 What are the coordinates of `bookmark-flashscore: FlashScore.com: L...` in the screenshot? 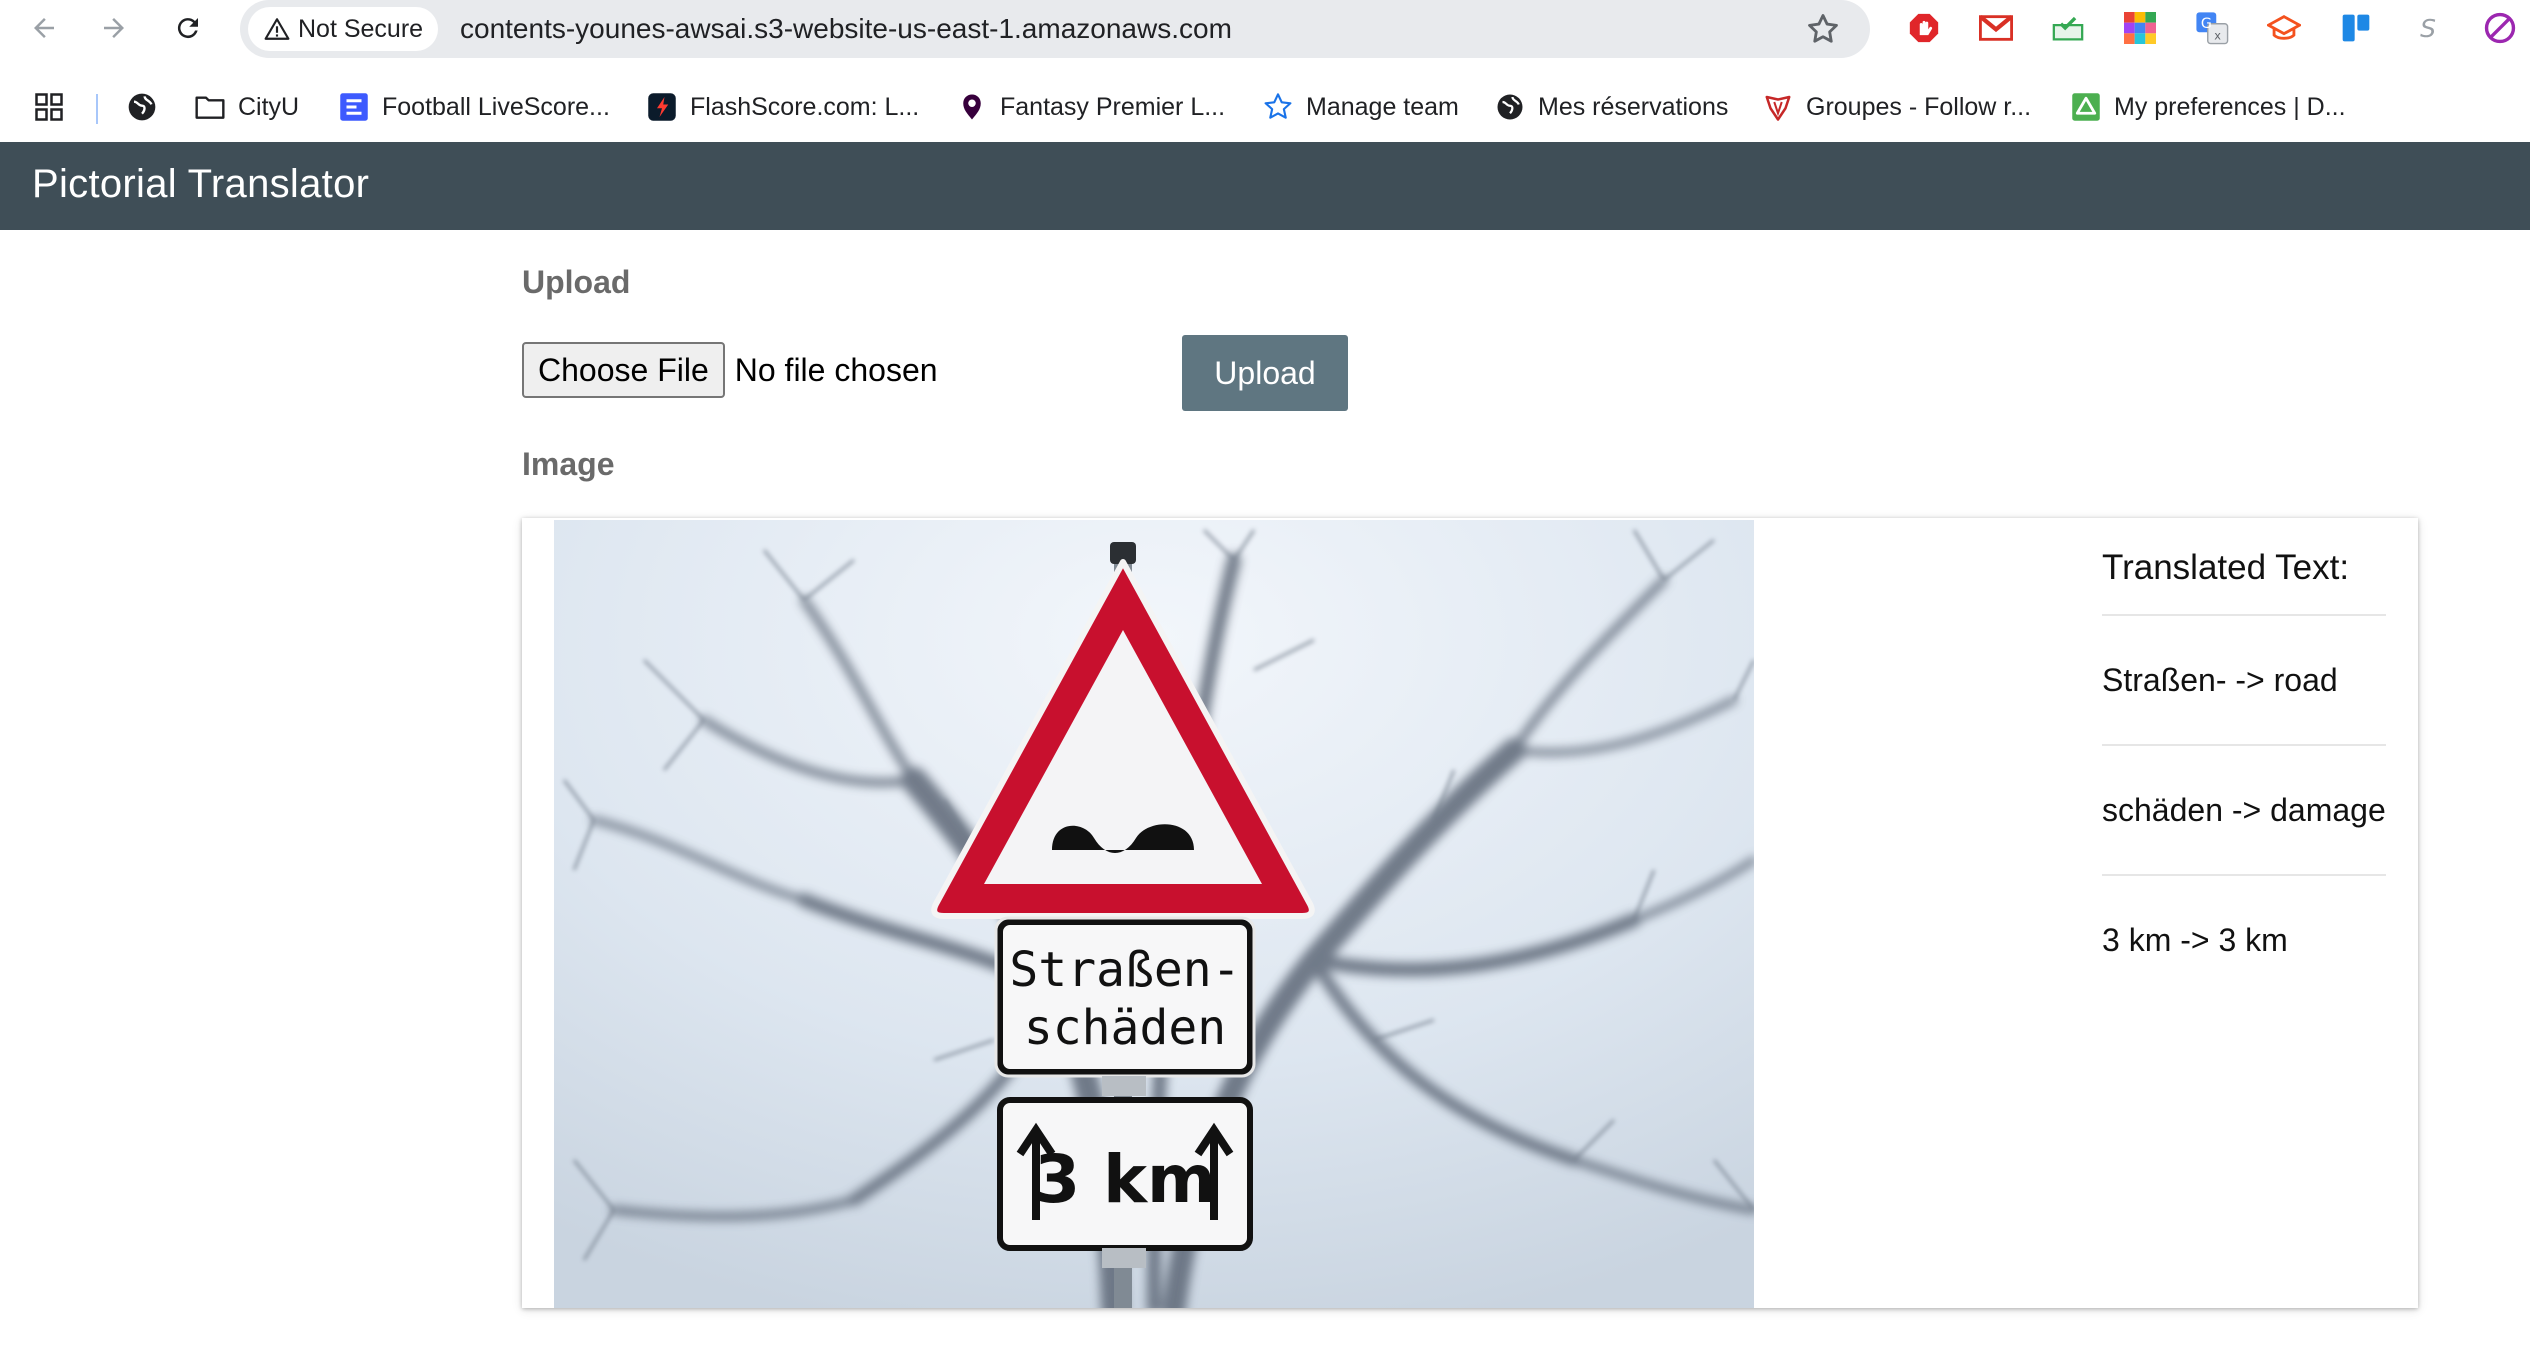 It's located at (782, 107).